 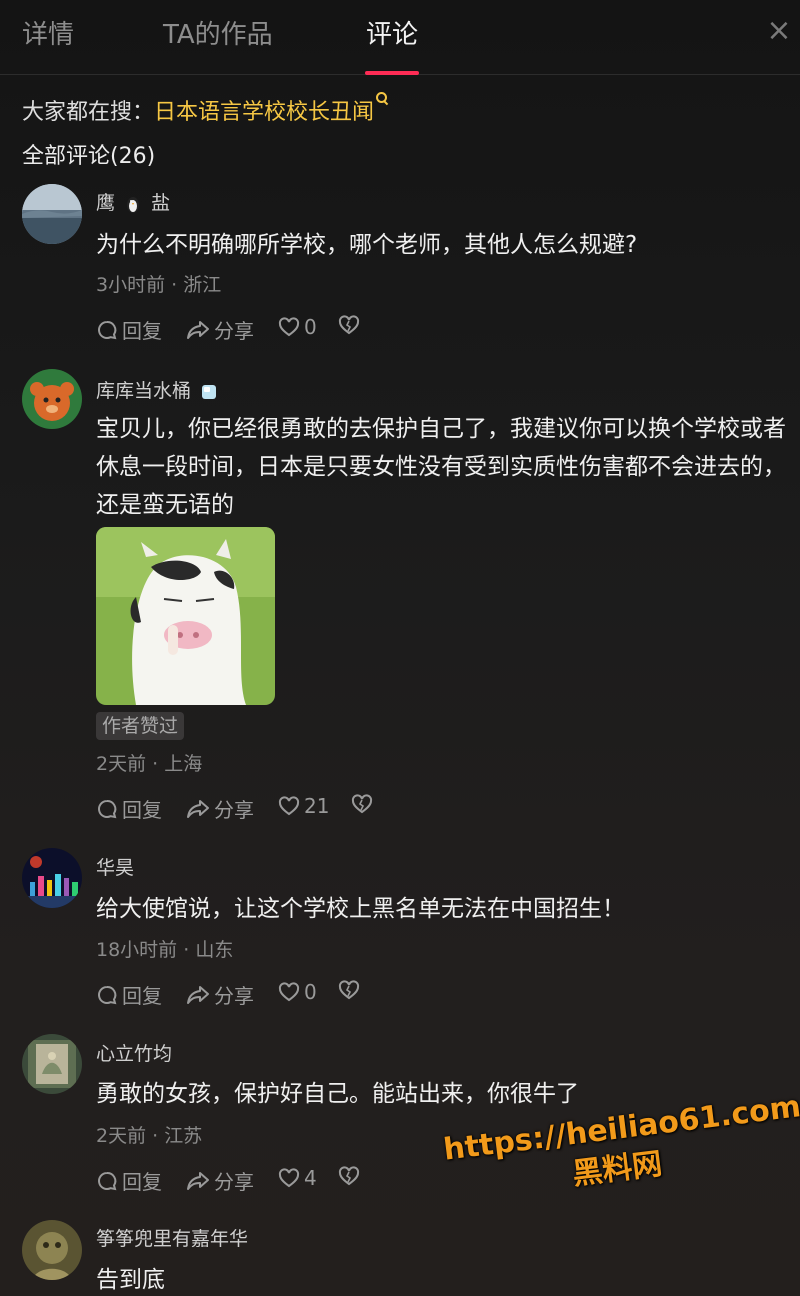 What do you see at coordinates (106, 203) in the screenshot?
I see `username-text: 鹰` at bounding box center [106, 203].